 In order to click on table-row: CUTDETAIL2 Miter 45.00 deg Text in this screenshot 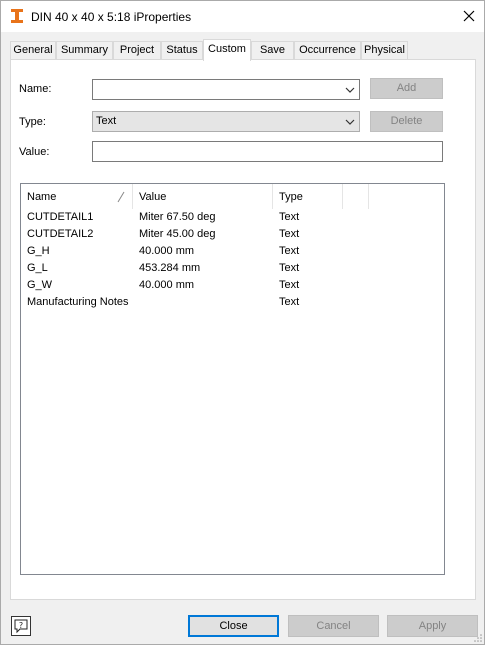, I will do `click(232, 235)`.